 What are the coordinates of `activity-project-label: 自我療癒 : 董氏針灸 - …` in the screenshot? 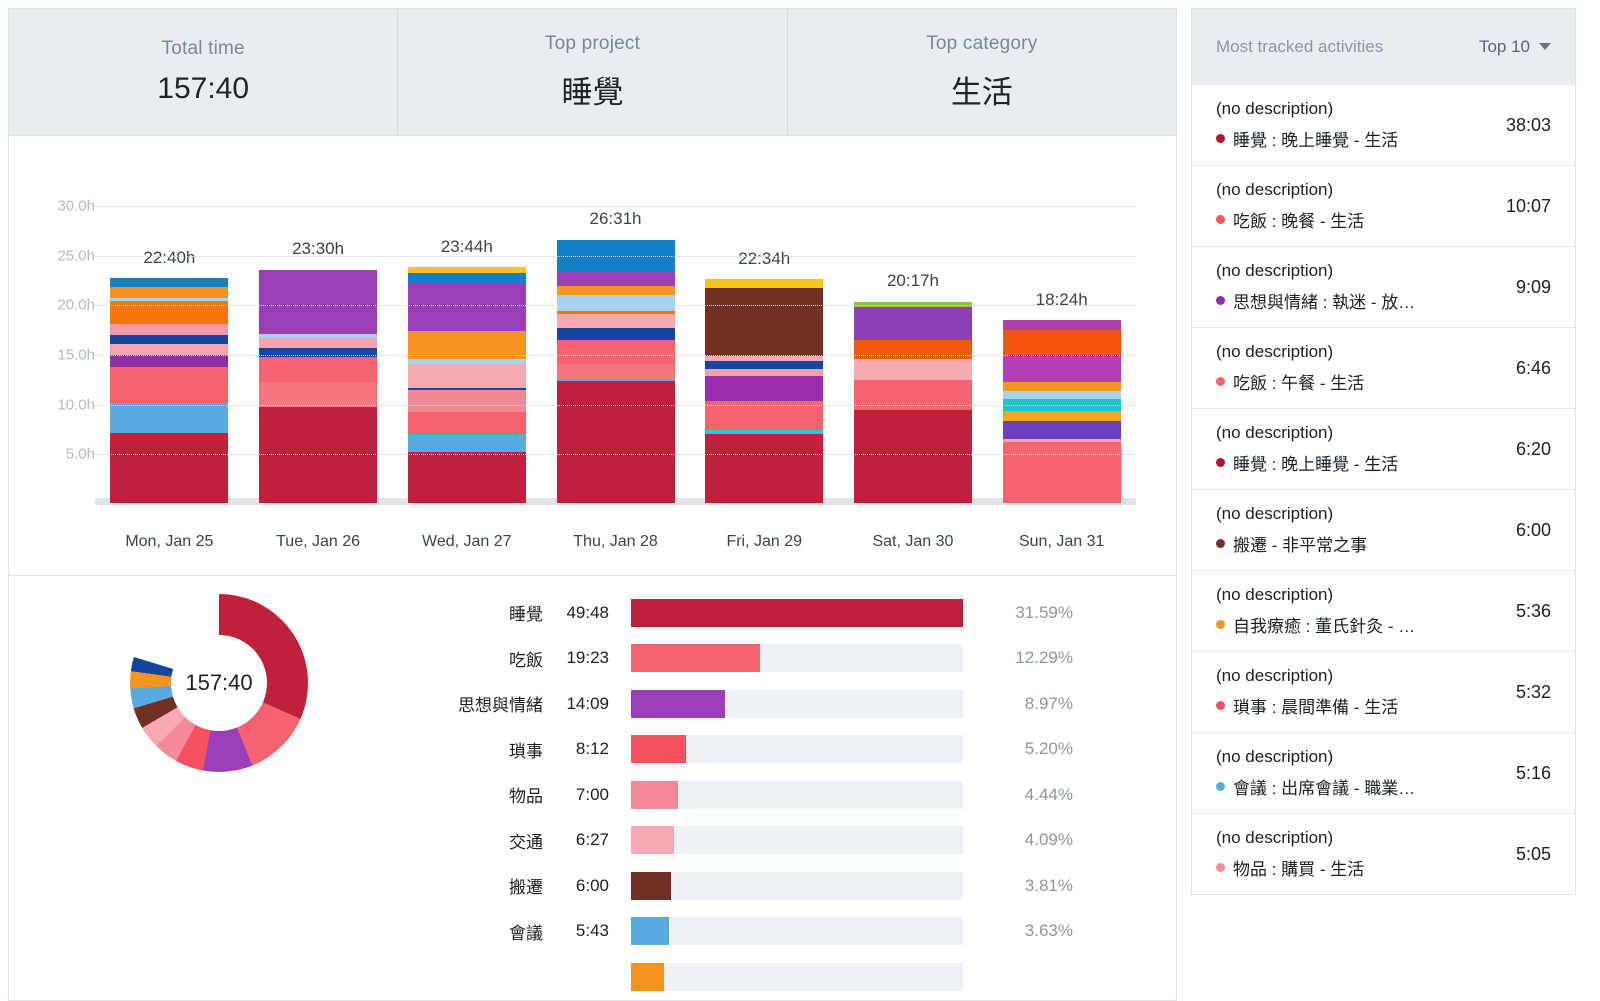 It's located at (1324, 626).